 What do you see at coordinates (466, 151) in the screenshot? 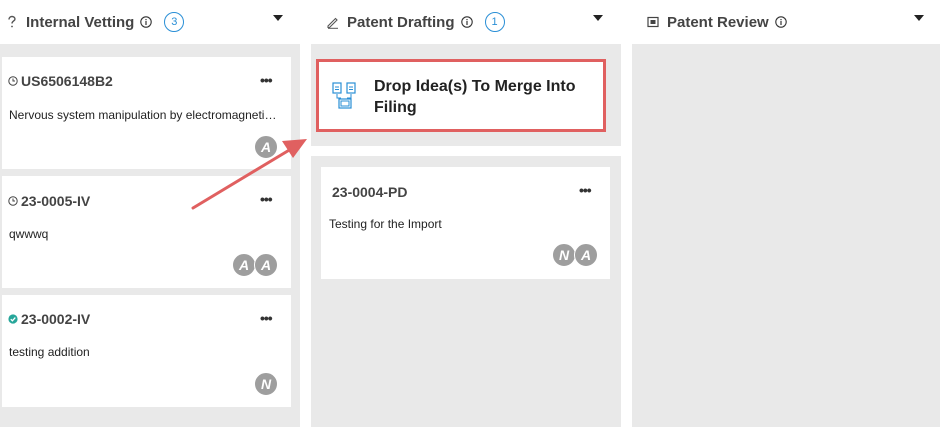
I see `drop-zone-container` at bounding box center [466, 151].